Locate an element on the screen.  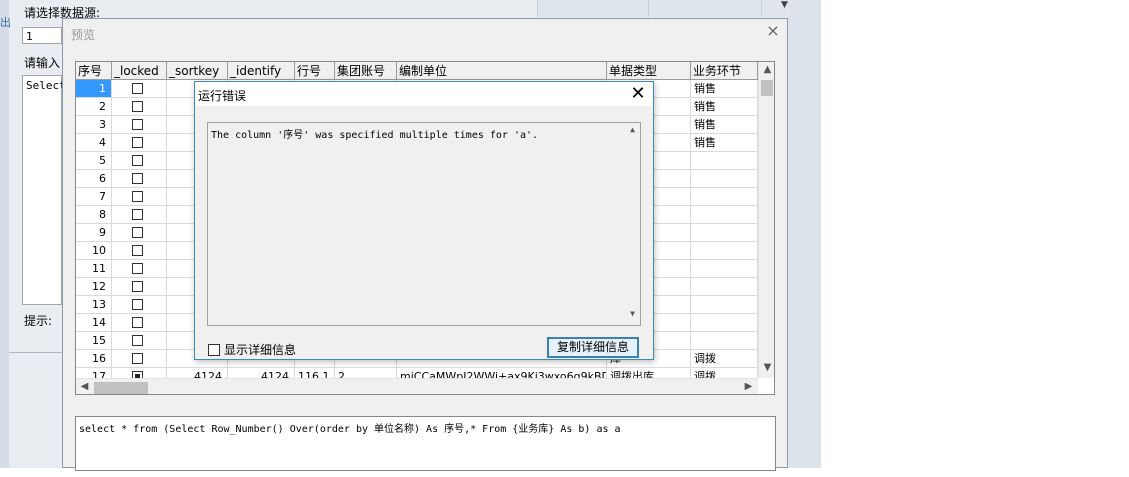
close-icon: × is located at coordinates (773, 31).